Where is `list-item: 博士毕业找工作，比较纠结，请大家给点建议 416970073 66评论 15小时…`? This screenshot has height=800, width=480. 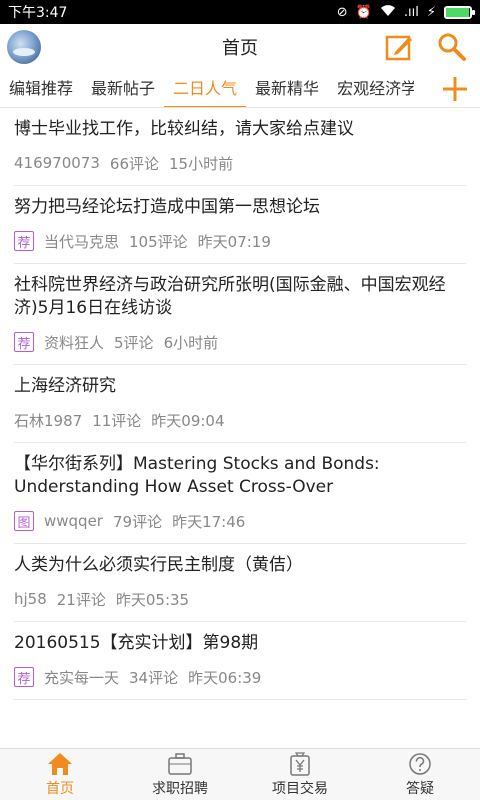
list-item: 博士毕业找工作，比较纠结，请大家给点建议 416970073 66评论 15小时… is located at coordinates (240, 147).